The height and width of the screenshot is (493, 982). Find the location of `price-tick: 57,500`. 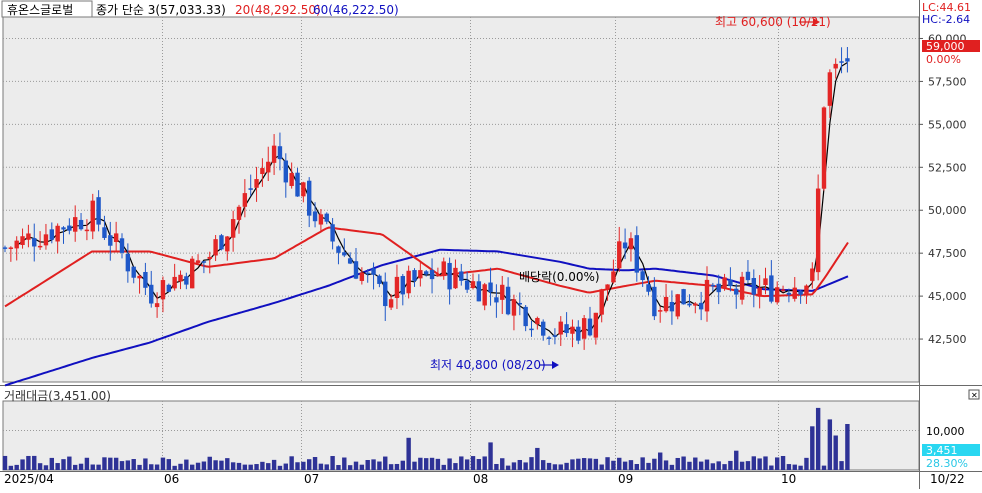

price-tick: 57,500 is located at coordinates (947, 81).